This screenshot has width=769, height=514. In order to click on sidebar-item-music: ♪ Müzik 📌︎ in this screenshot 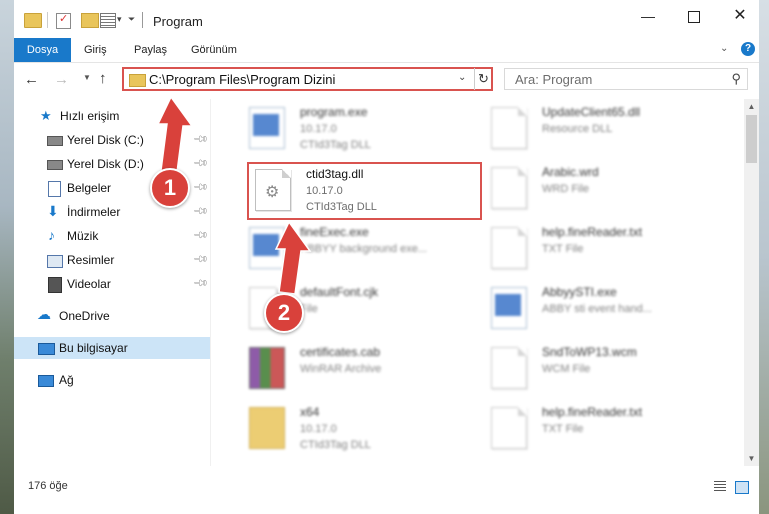, I will do `click(112, 236)`.